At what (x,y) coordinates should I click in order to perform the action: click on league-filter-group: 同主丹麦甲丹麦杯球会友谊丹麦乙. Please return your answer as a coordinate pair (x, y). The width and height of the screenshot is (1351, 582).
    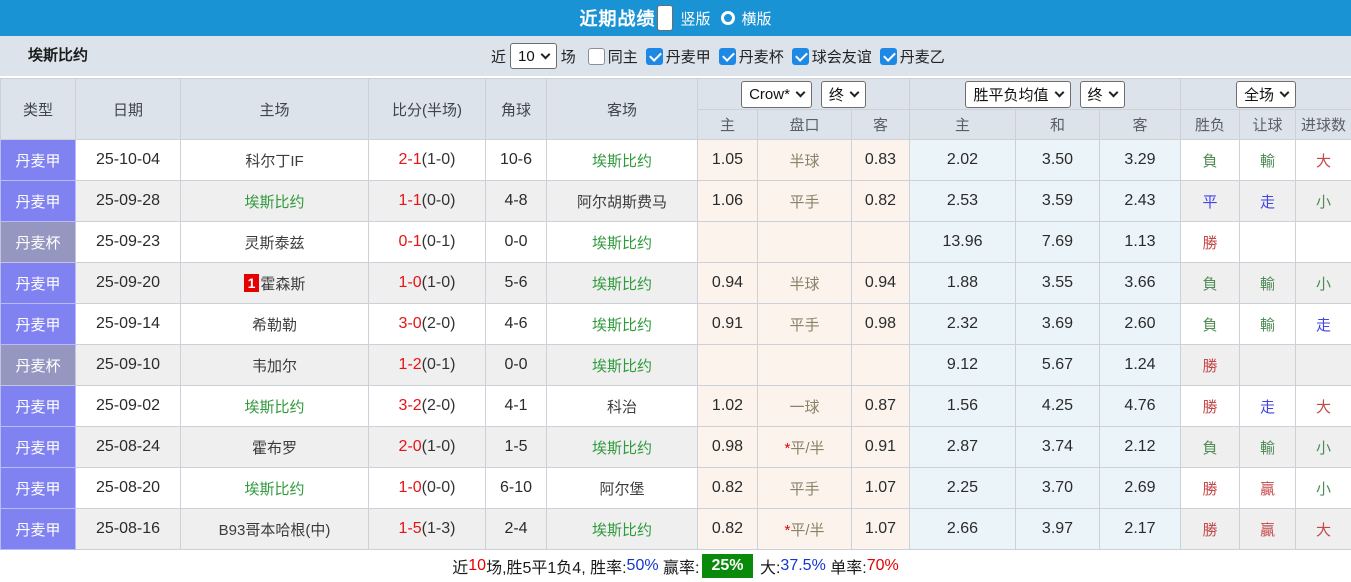
    Looking at the image, I should click on (762, 56).